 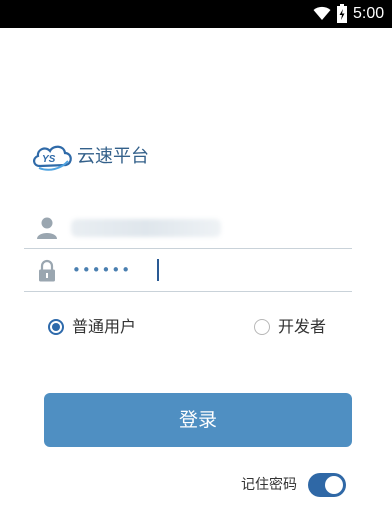 I want to click on radio-checked-icon, so click(x=56, y=327).